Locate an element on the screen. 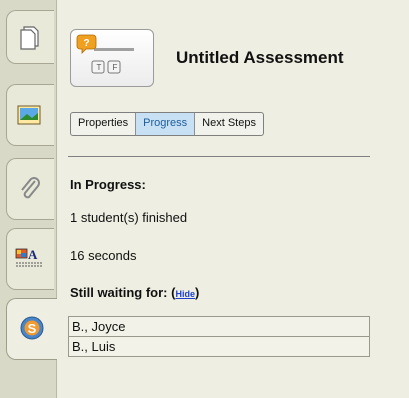 The height and width of the screenshot is (398, 409). section-divider is located at coordinates (219, 156).